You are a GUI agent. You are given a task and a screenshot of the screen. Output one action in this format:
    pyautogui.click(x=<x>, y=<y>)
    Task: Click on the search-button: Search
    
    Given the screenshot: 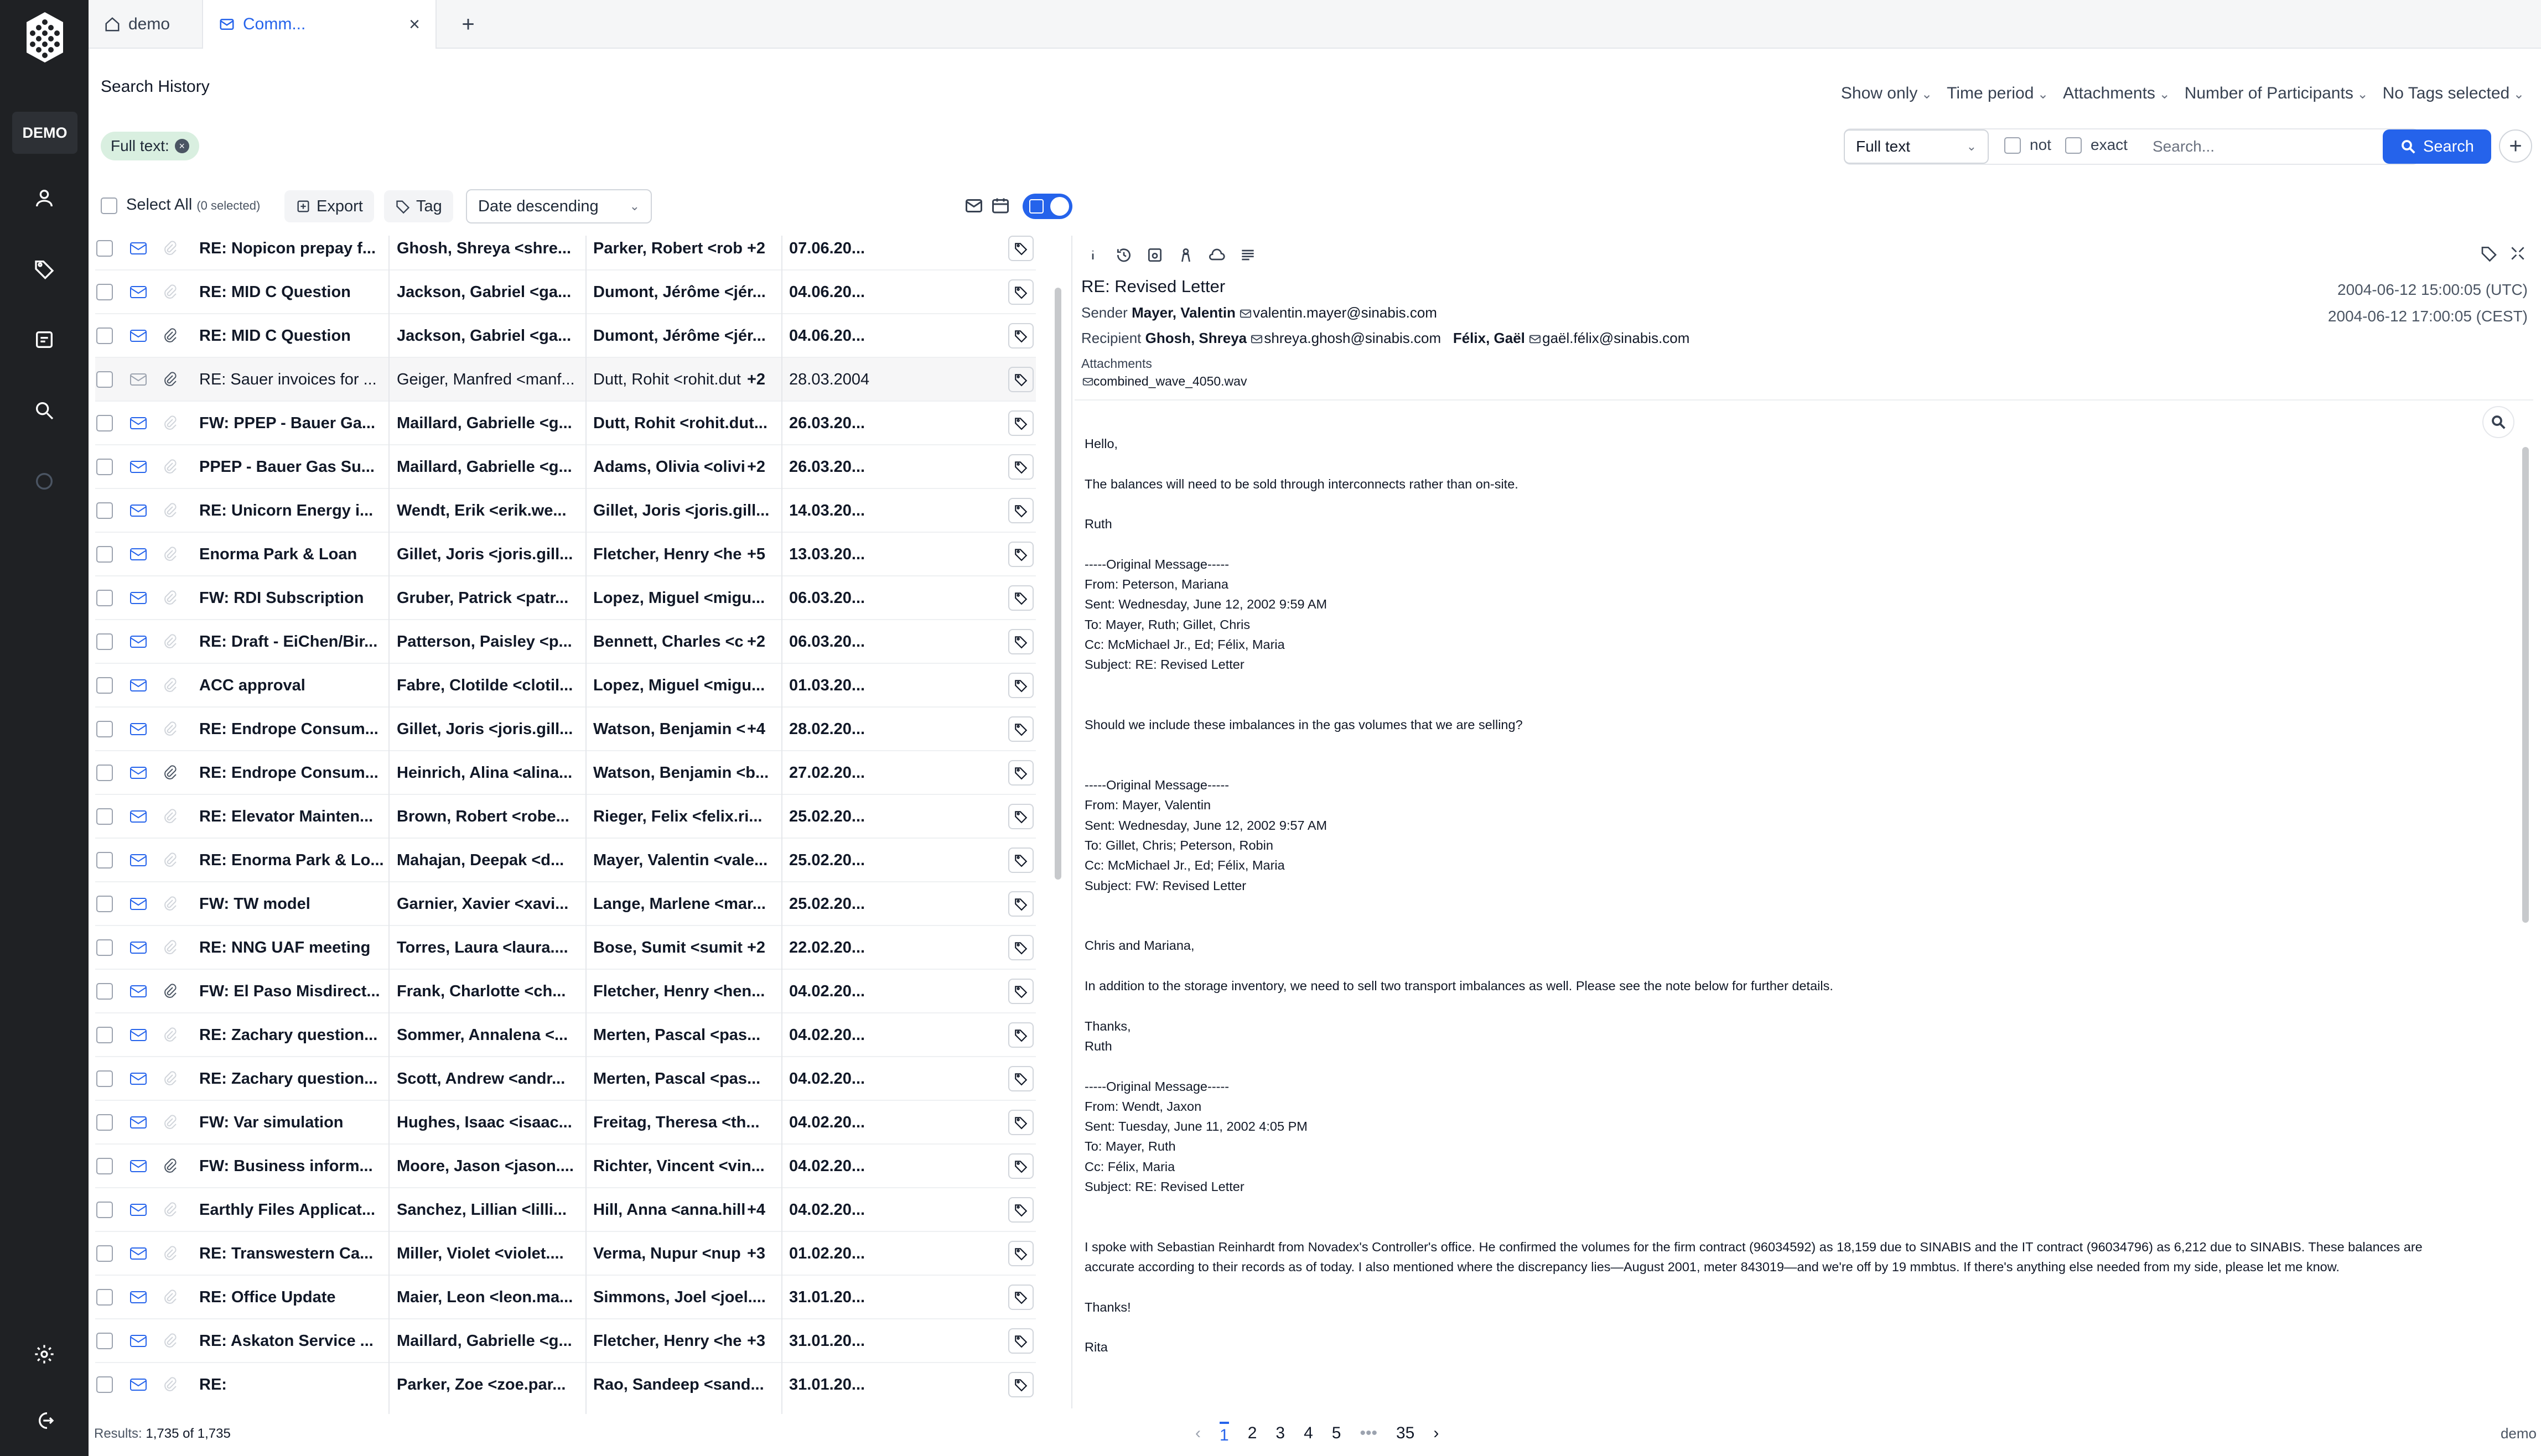 What is the action you would take?
    pyautogui.click(x=2437, y=147)
    